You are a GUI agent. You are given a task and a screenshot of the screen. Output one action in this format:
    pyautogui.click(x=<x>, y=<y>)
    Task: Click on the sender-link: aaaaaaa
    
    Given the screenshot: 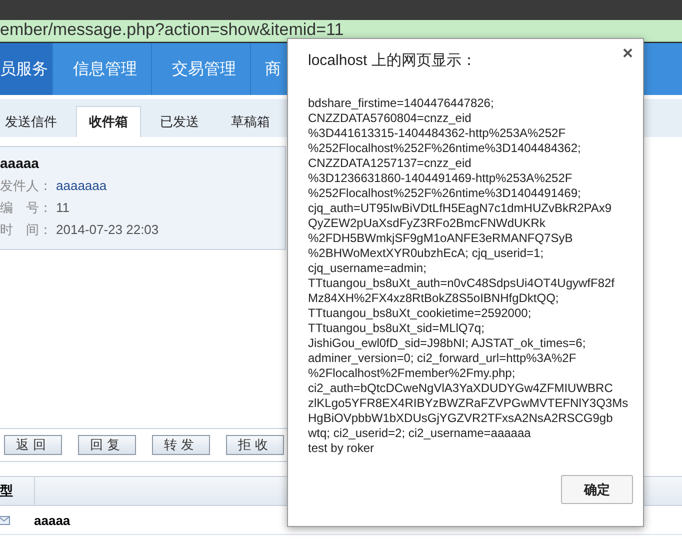 What is the action you would take?
    pyautogui.click(x=81, y=186)
    